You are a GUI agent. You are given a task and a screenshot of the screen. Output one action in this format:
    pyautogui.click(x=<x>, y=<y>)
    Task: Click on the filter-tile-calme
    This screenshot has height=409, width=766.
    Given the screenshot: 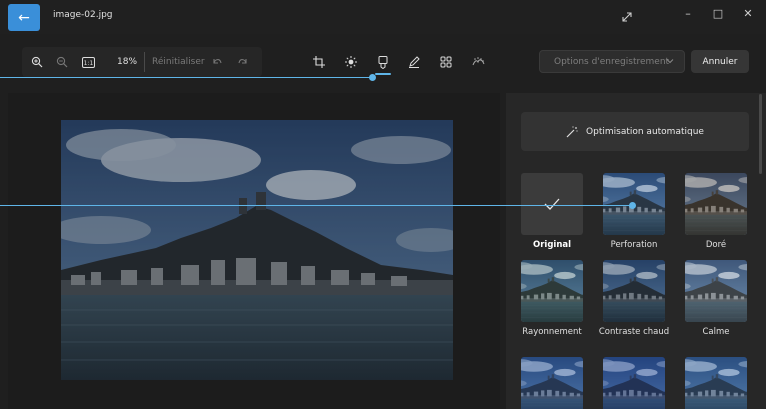 What is the action you would take?
    pyautogui.click(x=716, y=291)
    